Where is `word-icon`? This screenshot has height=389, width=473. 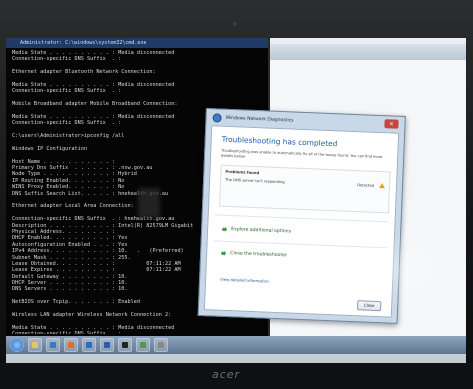
word-icon is located at coordinates (107, 345).